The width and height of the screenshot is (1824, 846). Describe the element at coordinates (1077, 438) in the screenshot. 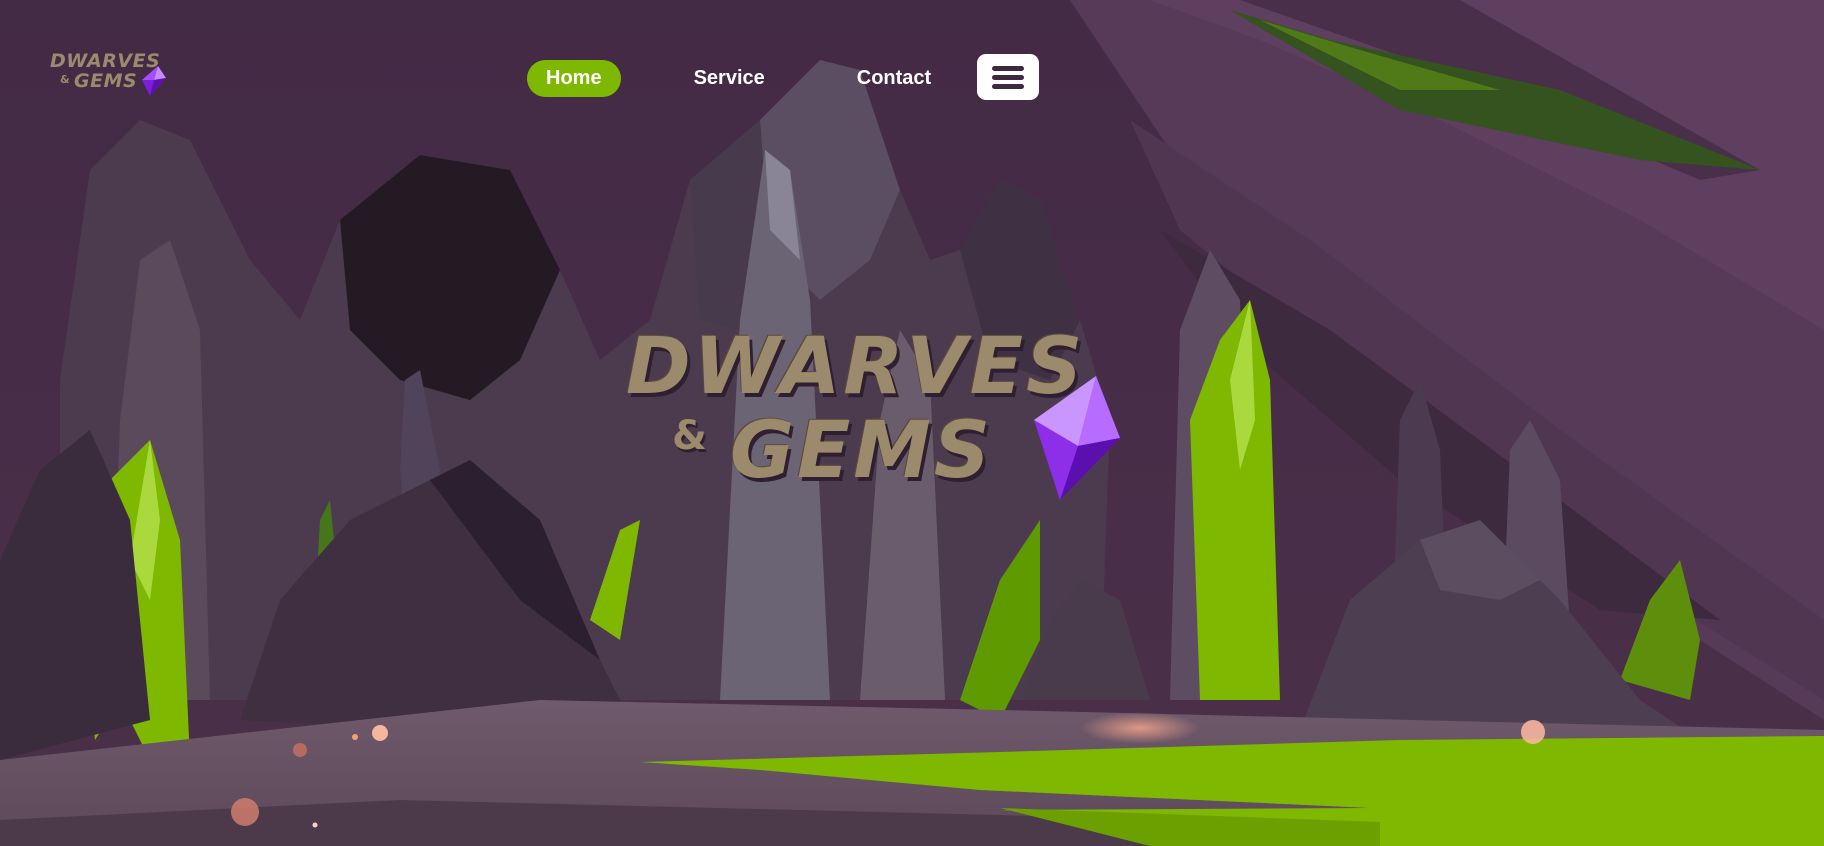

I see `purple-gem-icon` at that location.